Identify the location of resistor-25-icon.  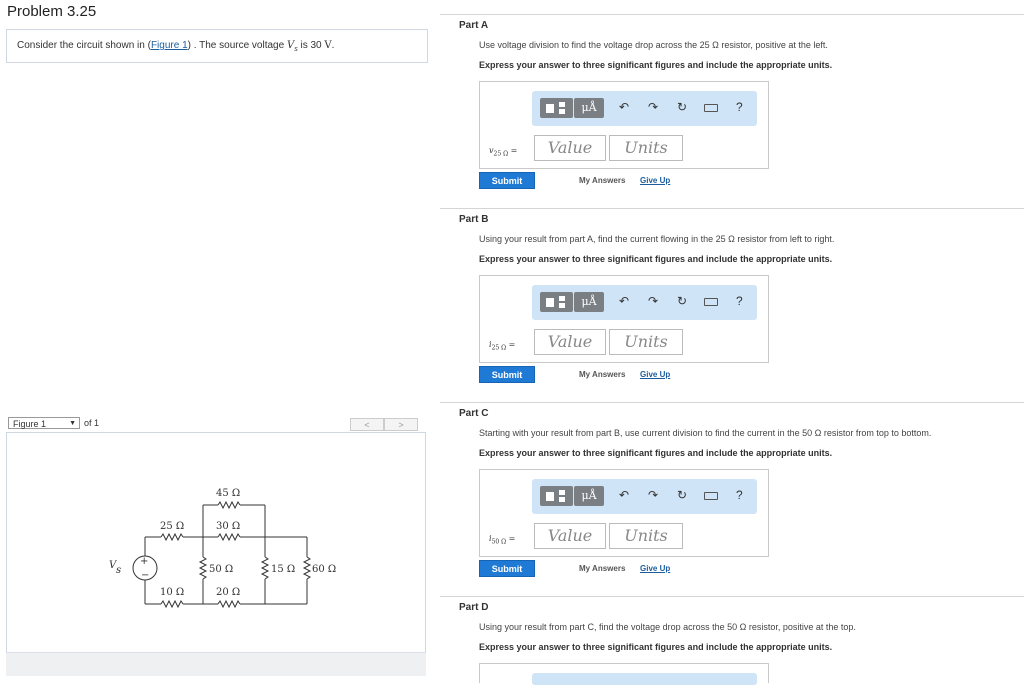
(172, 537).